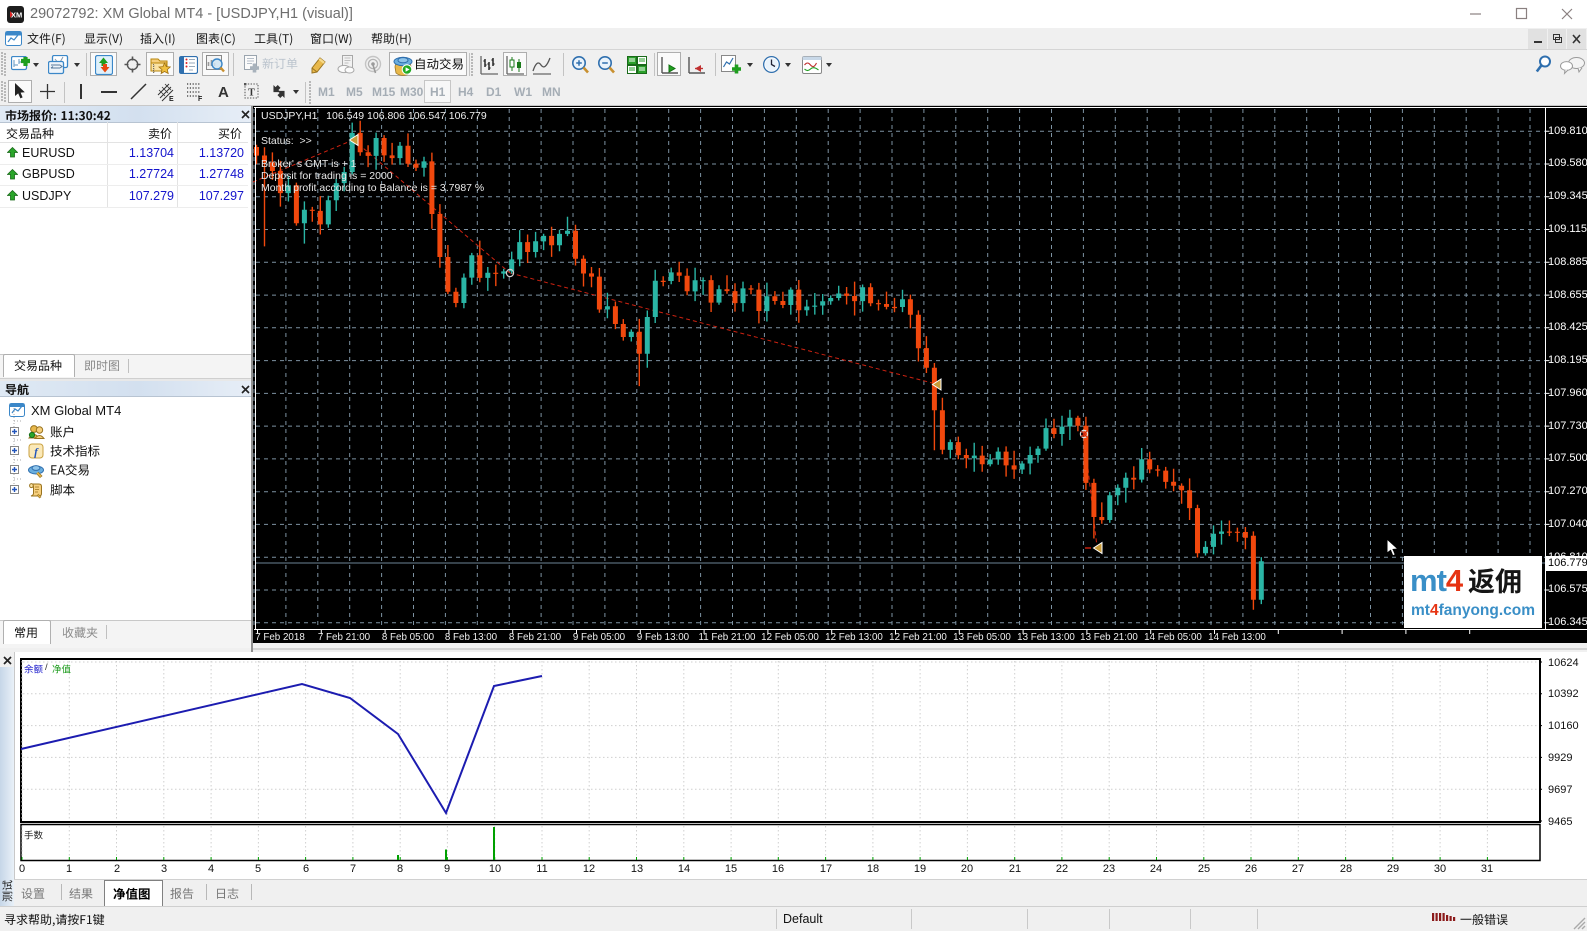  What do you see at coordinates (16, 15) in the screenshot?
I see `svg-text: XM` at bounding box center [16, 15].